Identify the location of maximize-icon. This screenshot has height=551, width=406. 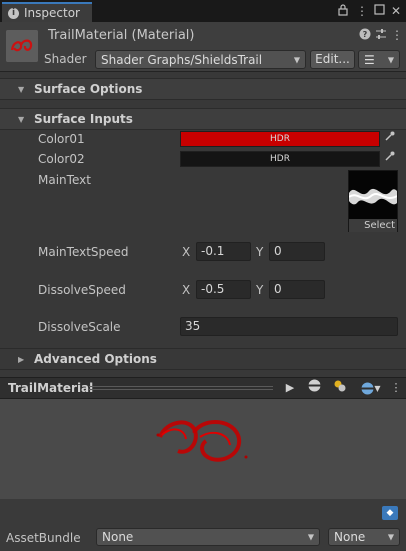
(379, 11).